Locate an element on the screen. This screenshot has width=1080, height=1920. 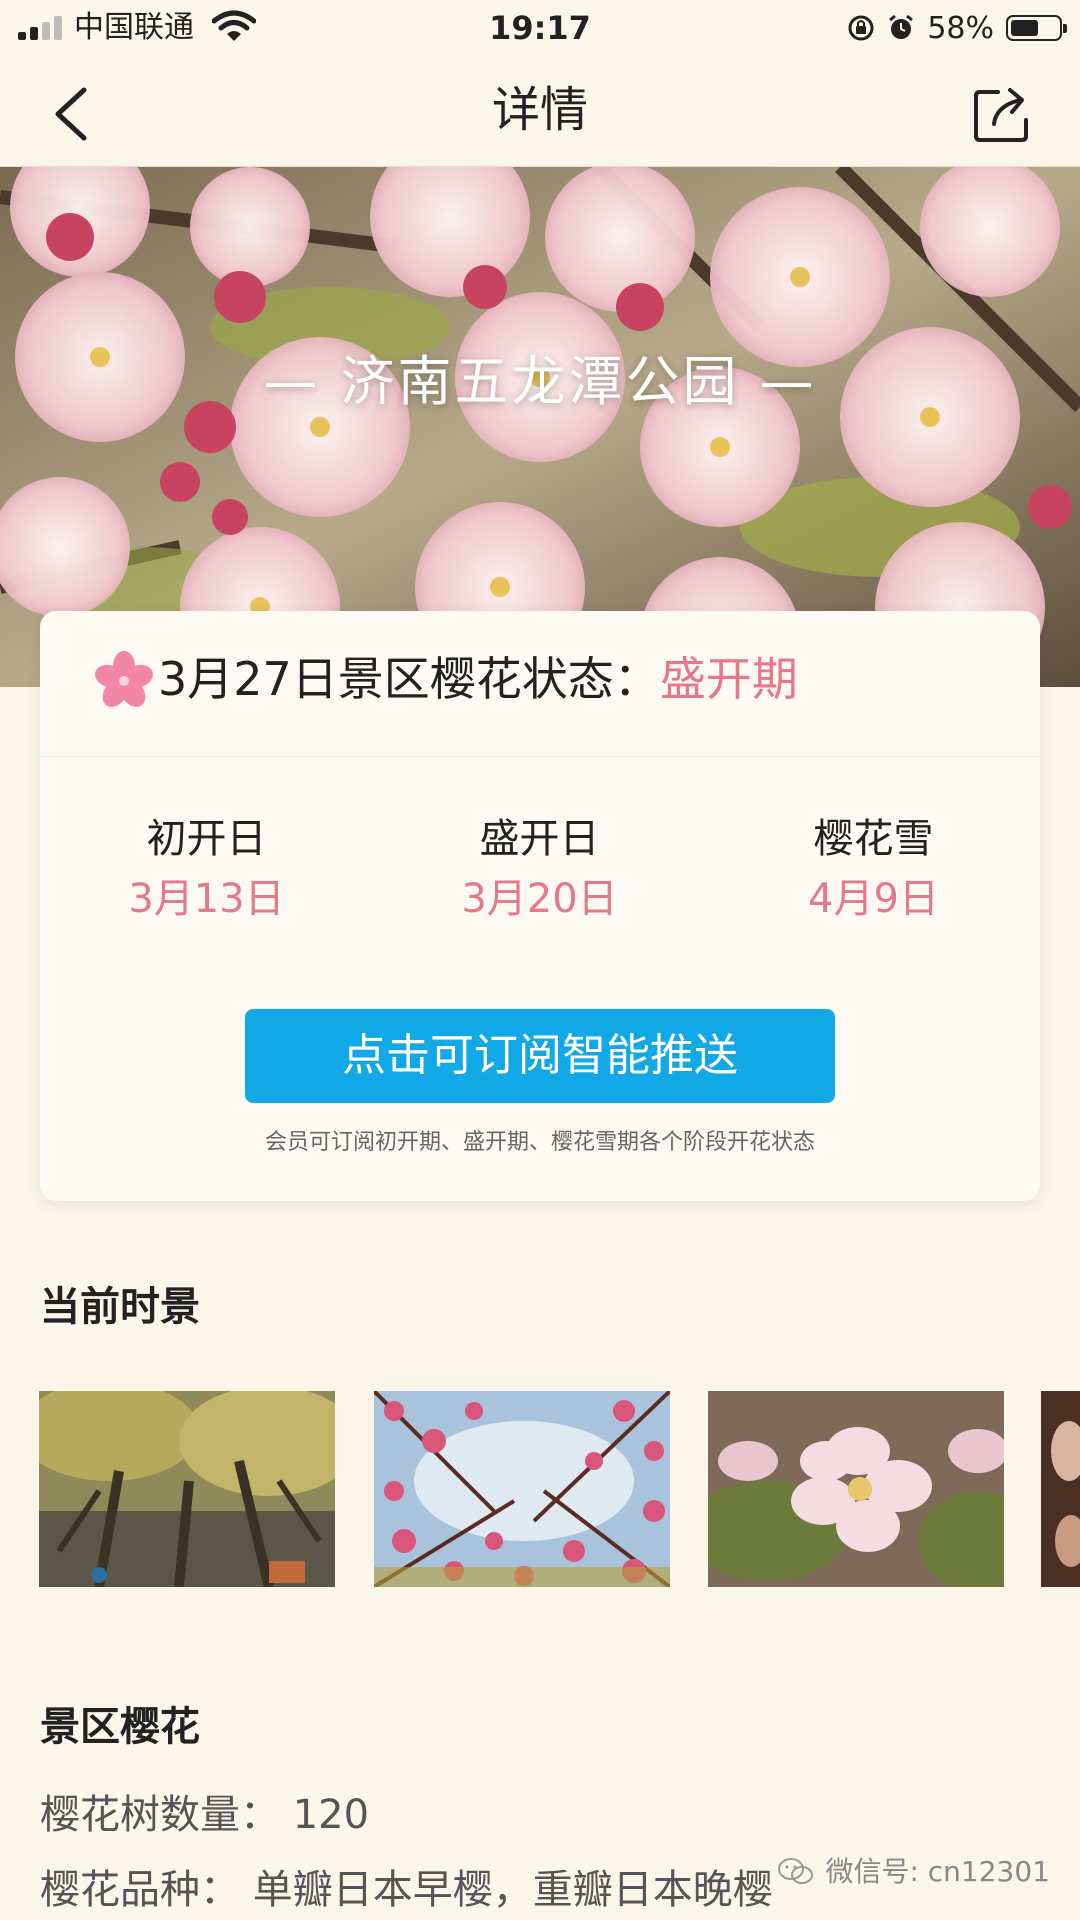
navigation-bar: 详情 is located at coordinates (540, 111).